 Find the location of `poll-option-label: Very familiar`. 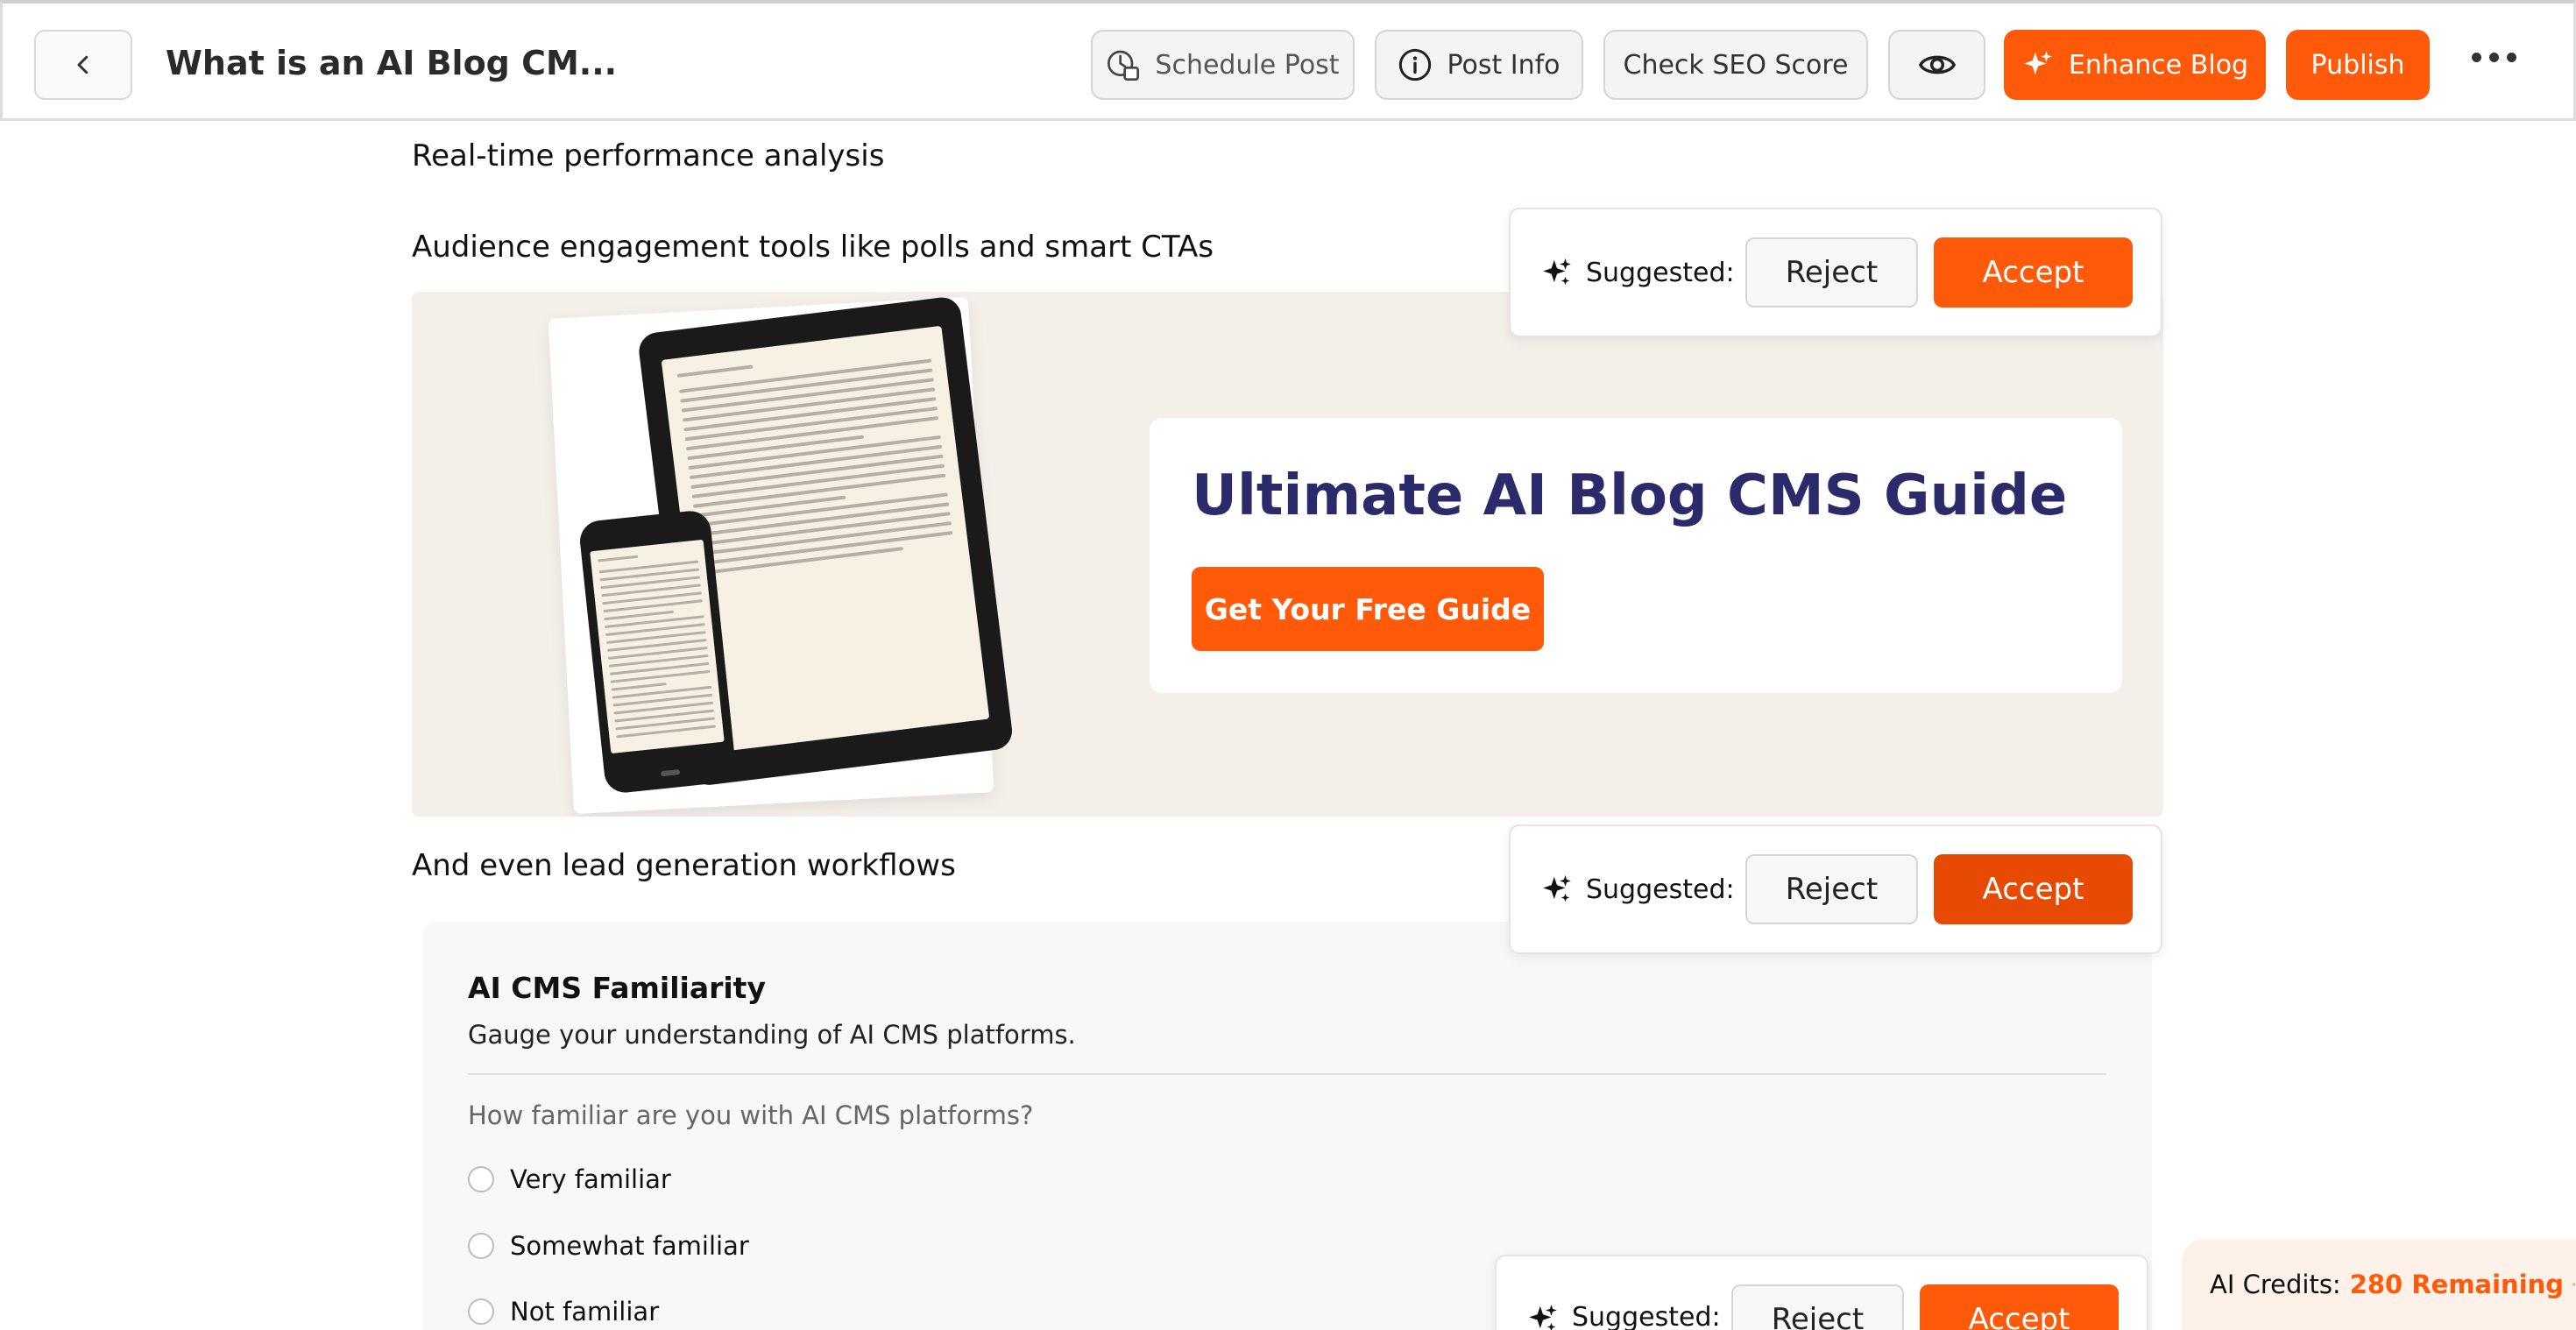

poll-option-label: Very familiar is located at coordinates (590, 1179).